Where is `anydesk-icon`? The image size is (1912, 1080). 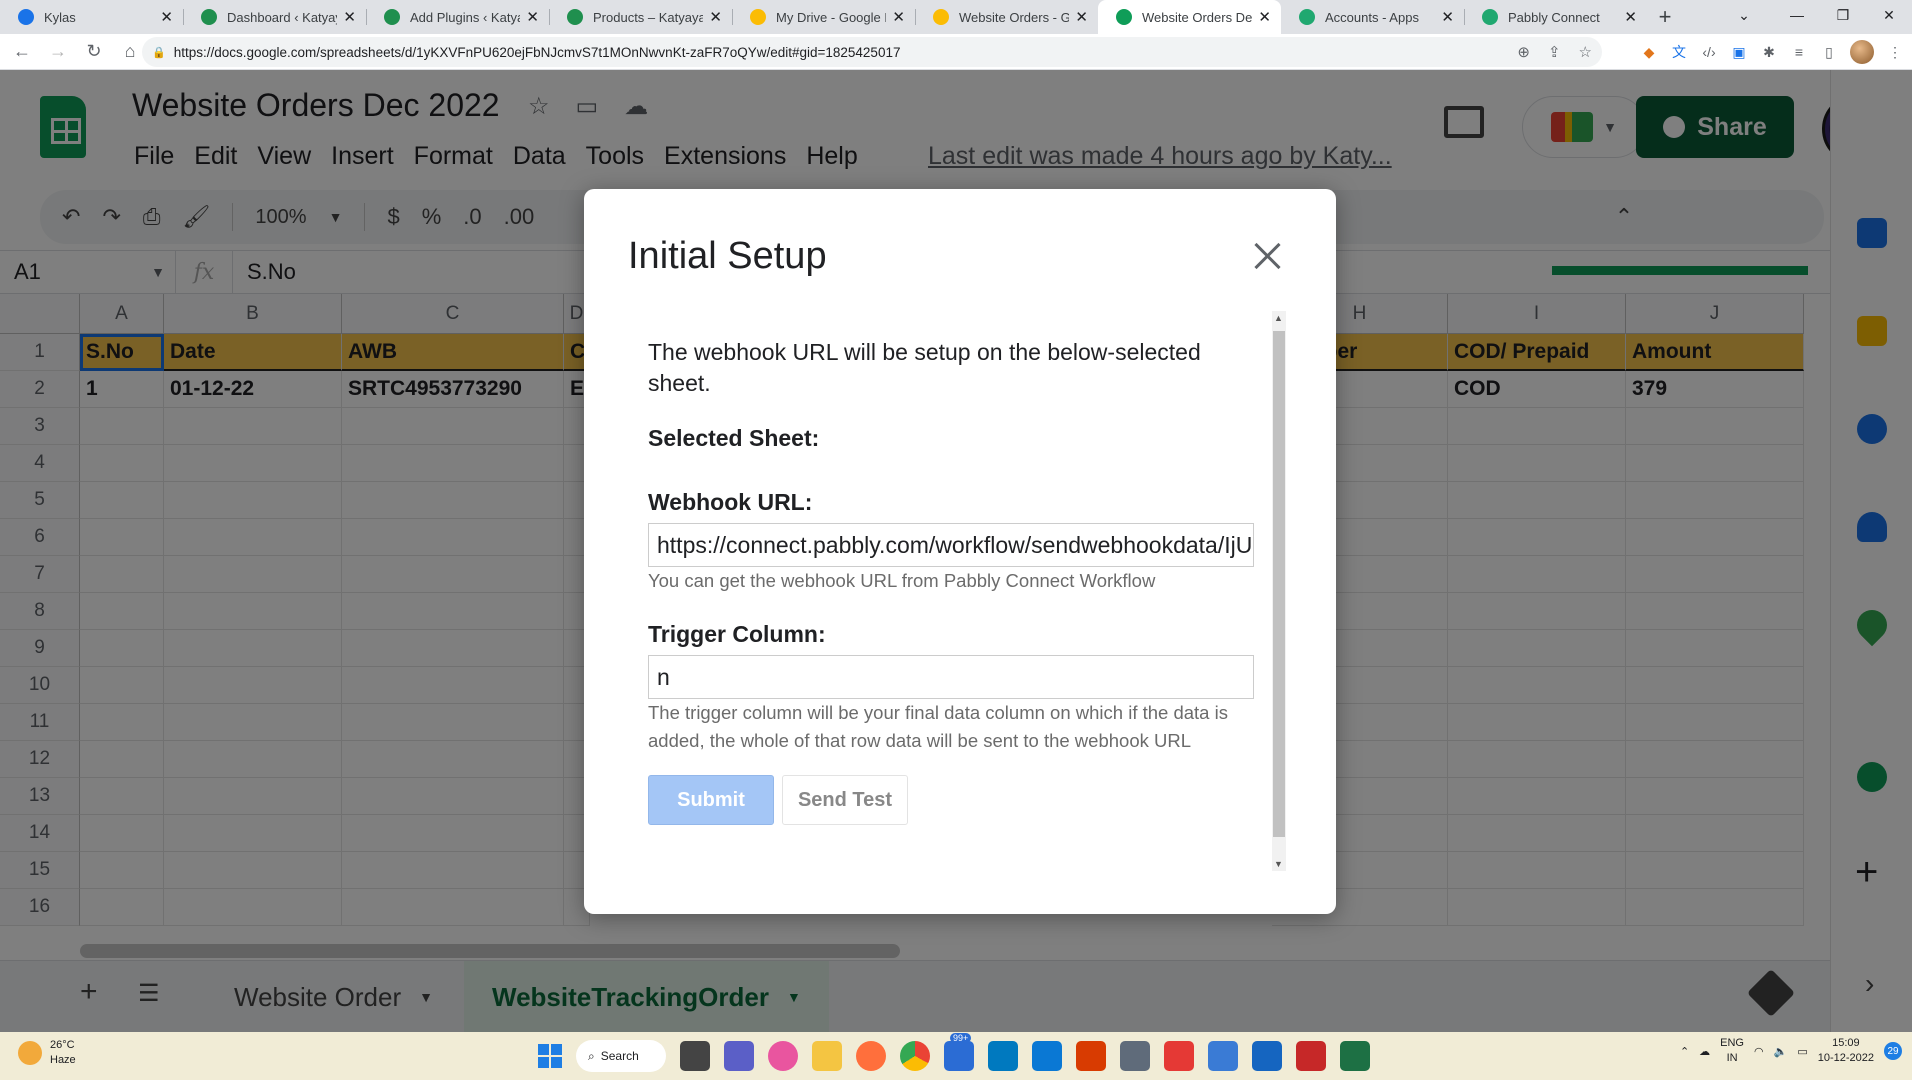 anydesk-icon is located at coordinates (1179, 1056).